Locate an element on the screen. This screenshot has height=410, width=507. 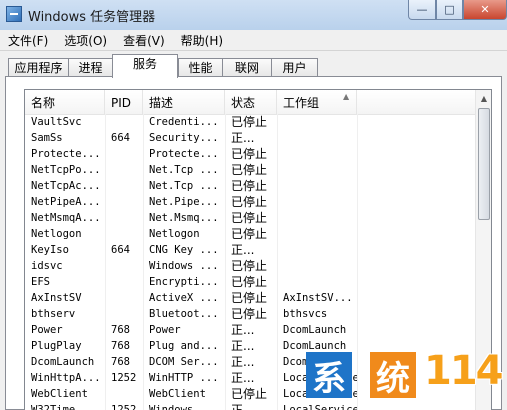
scrollbar-thumb is located at coordinates (484, 164).